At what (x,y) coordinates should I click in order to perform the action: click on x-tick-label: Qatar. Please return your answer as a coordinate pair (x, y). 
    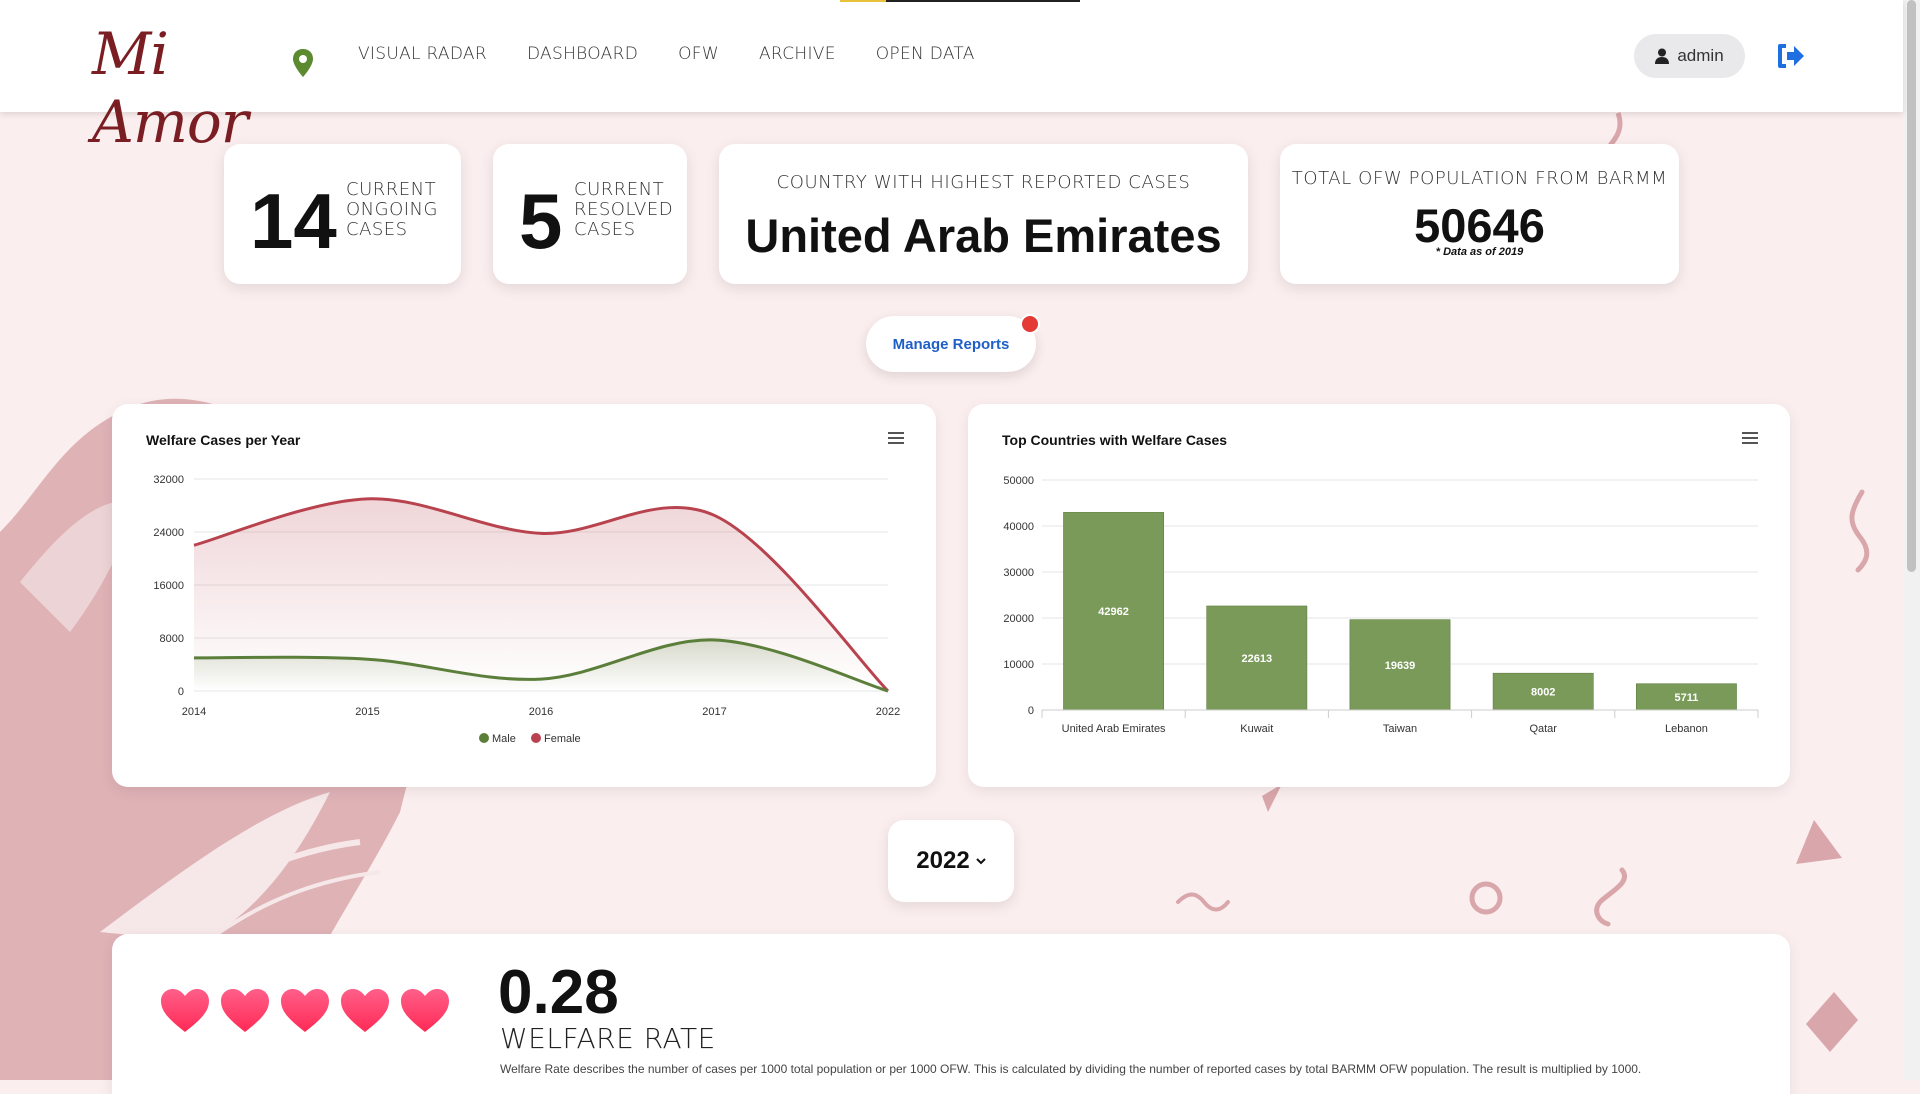
    Looking at the image, I should click on (1543, 729).